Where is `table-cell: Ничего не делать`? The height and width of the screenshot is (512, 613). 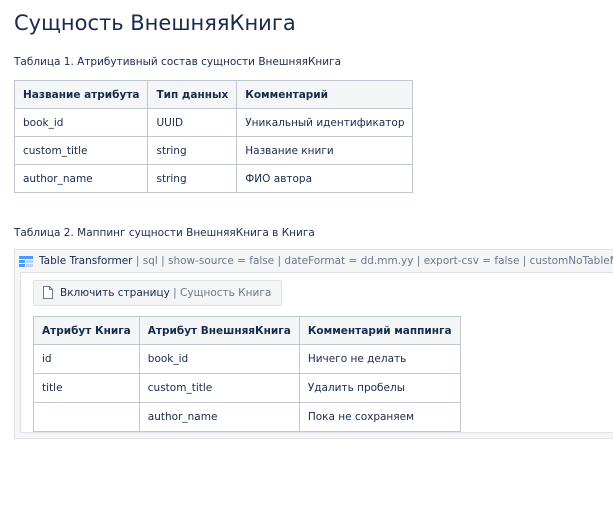 table-cell: Ничего не делать is located at coordinates (379, 359).